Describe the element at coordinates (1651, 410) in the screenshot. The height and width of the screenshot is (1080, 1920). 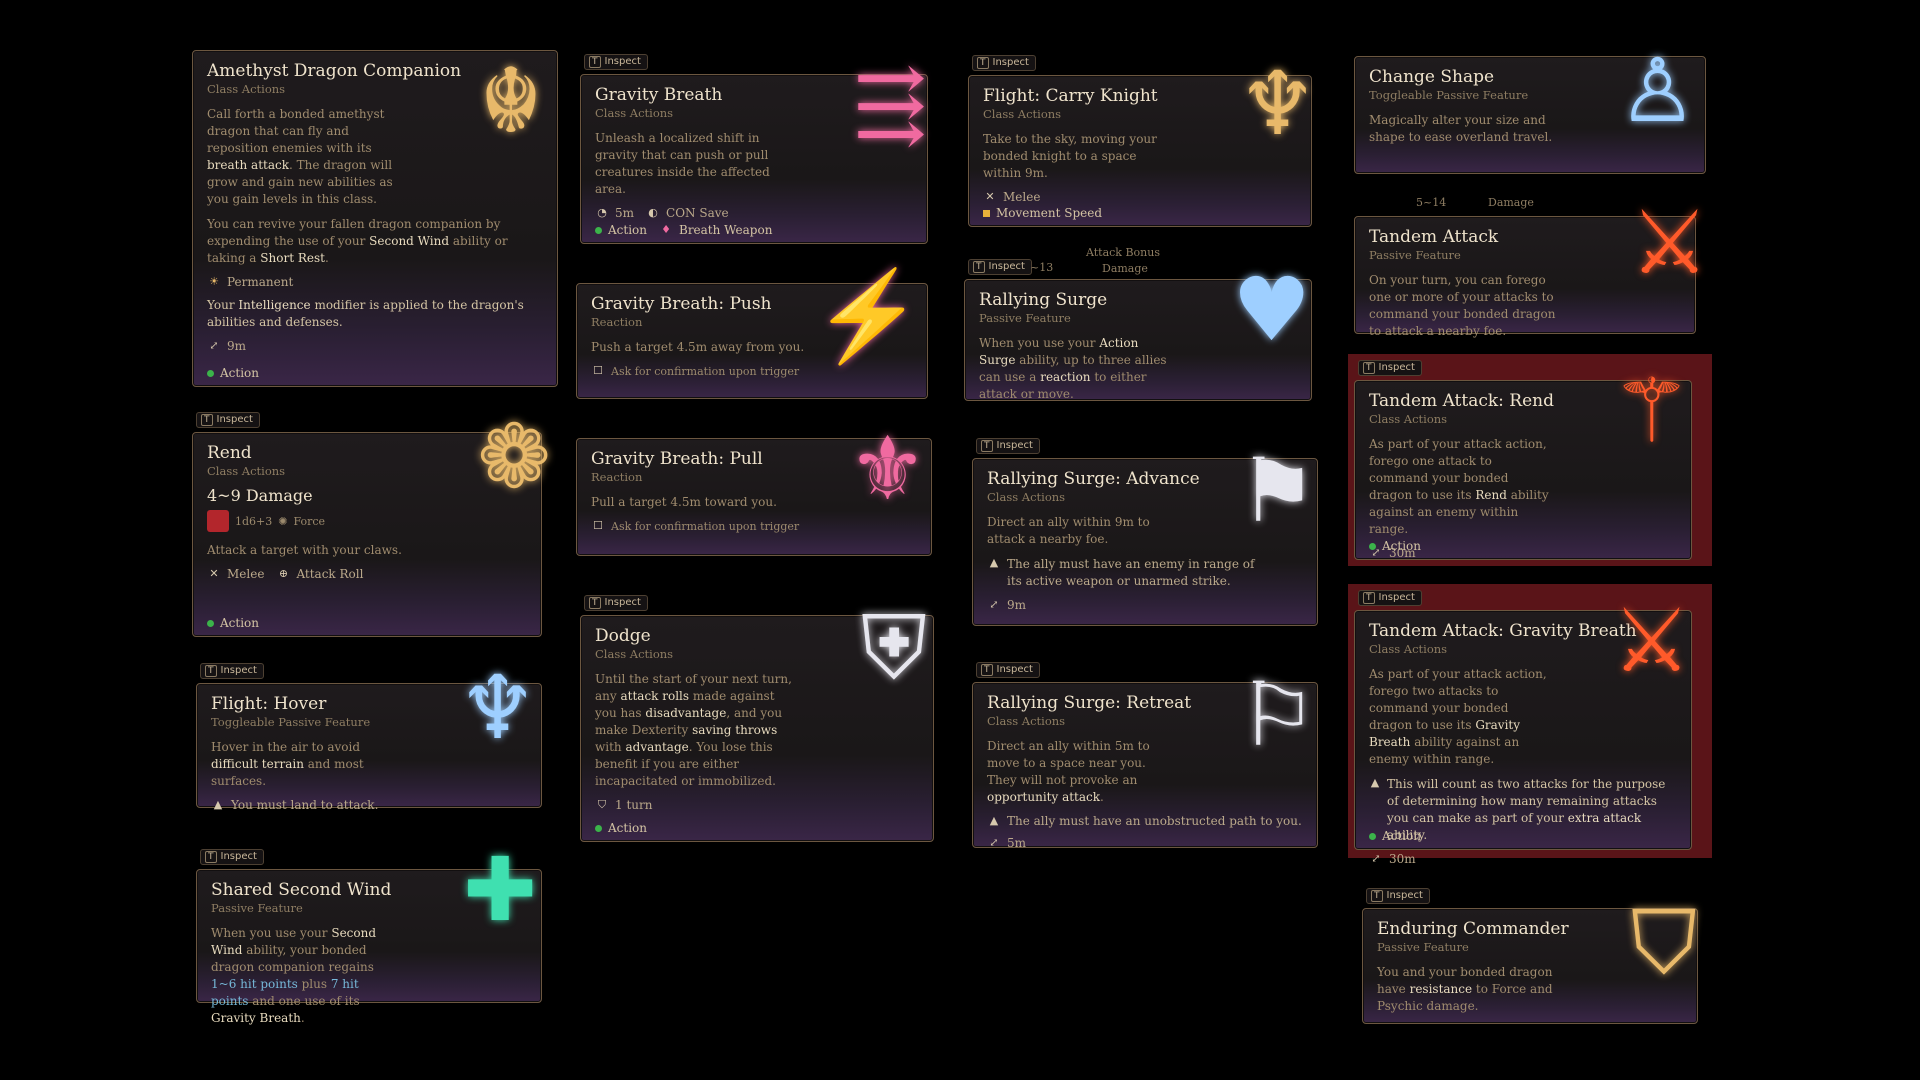
I see `claw-sword-art-icon: ⚚` at that location.